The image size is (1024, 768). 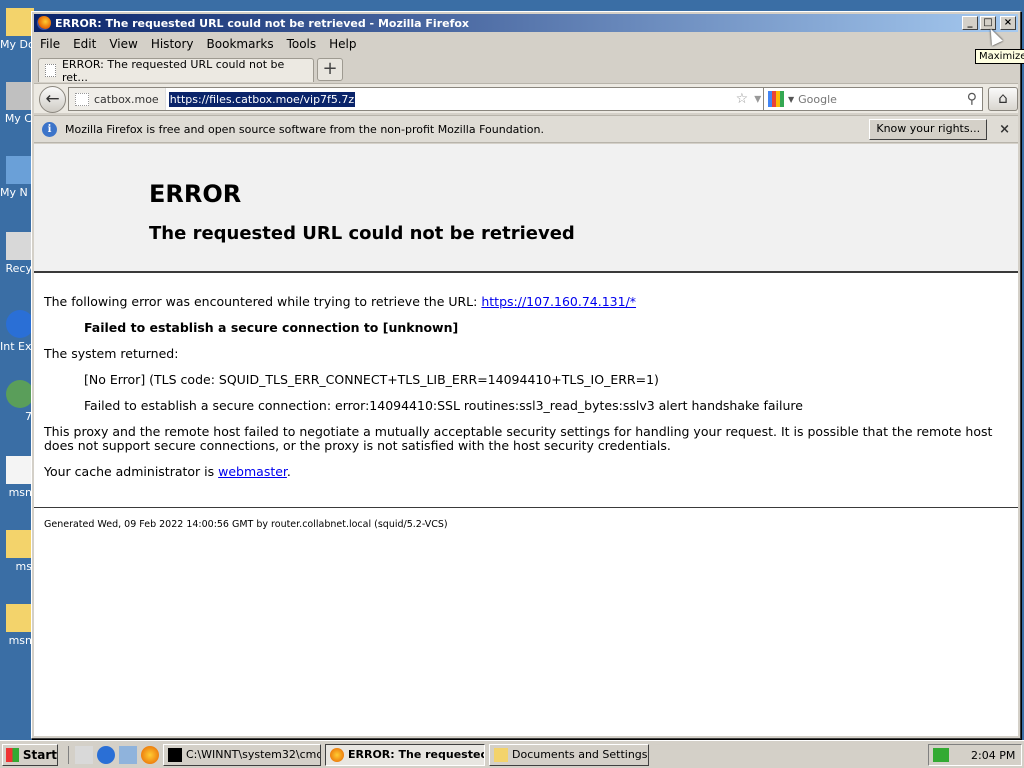 What do you see at coordinates (20, 246) in the screenshot?
I see `recycle-bin-icon` at bounding box center [20, 246].